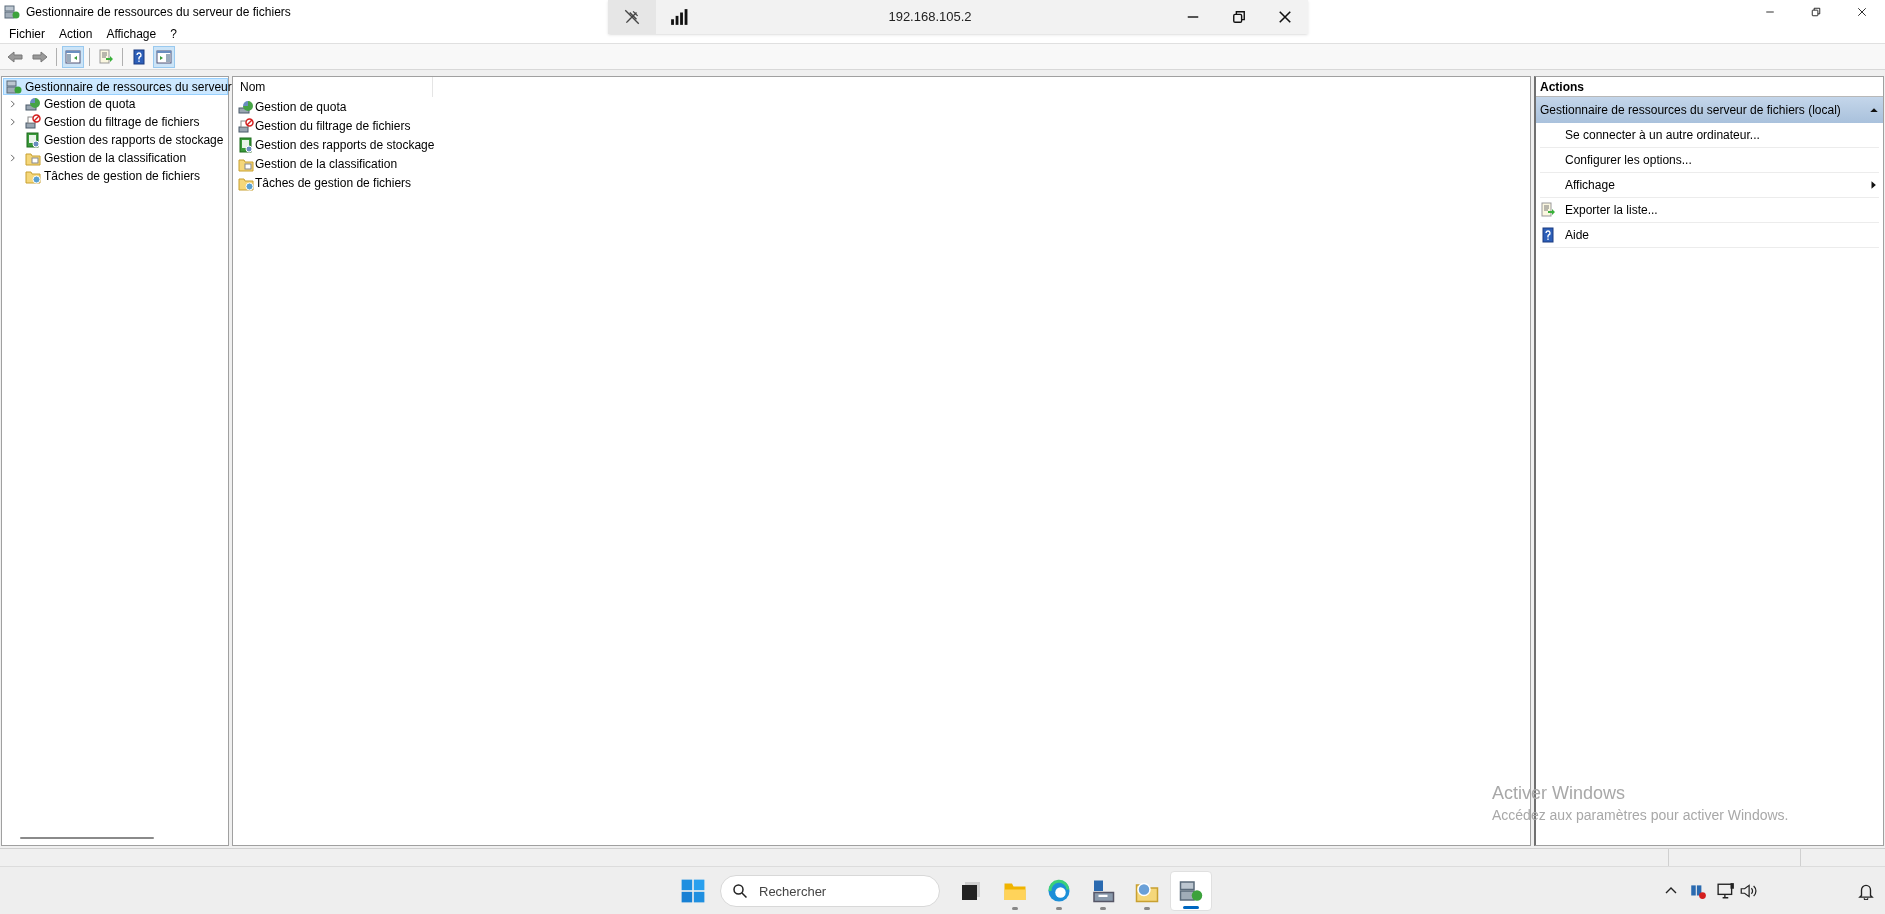  I want to click on section-header: Gestionnaire de ressources du serveur de fichiers (local), so click(1709, 110).